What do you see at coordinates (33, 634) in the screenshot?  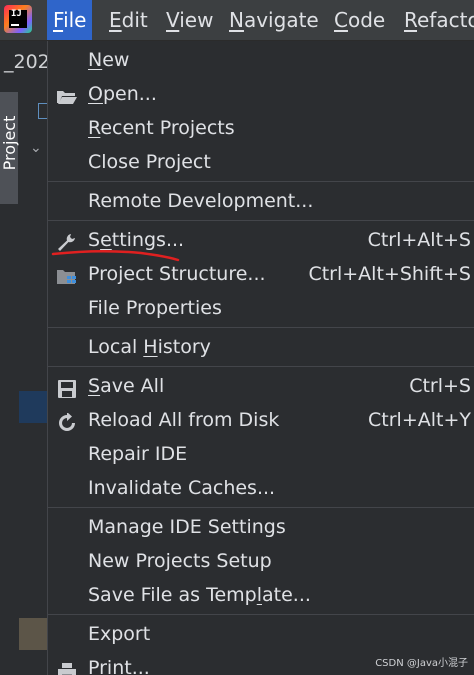 I see `tree-row` at bounding box center [33, 634].